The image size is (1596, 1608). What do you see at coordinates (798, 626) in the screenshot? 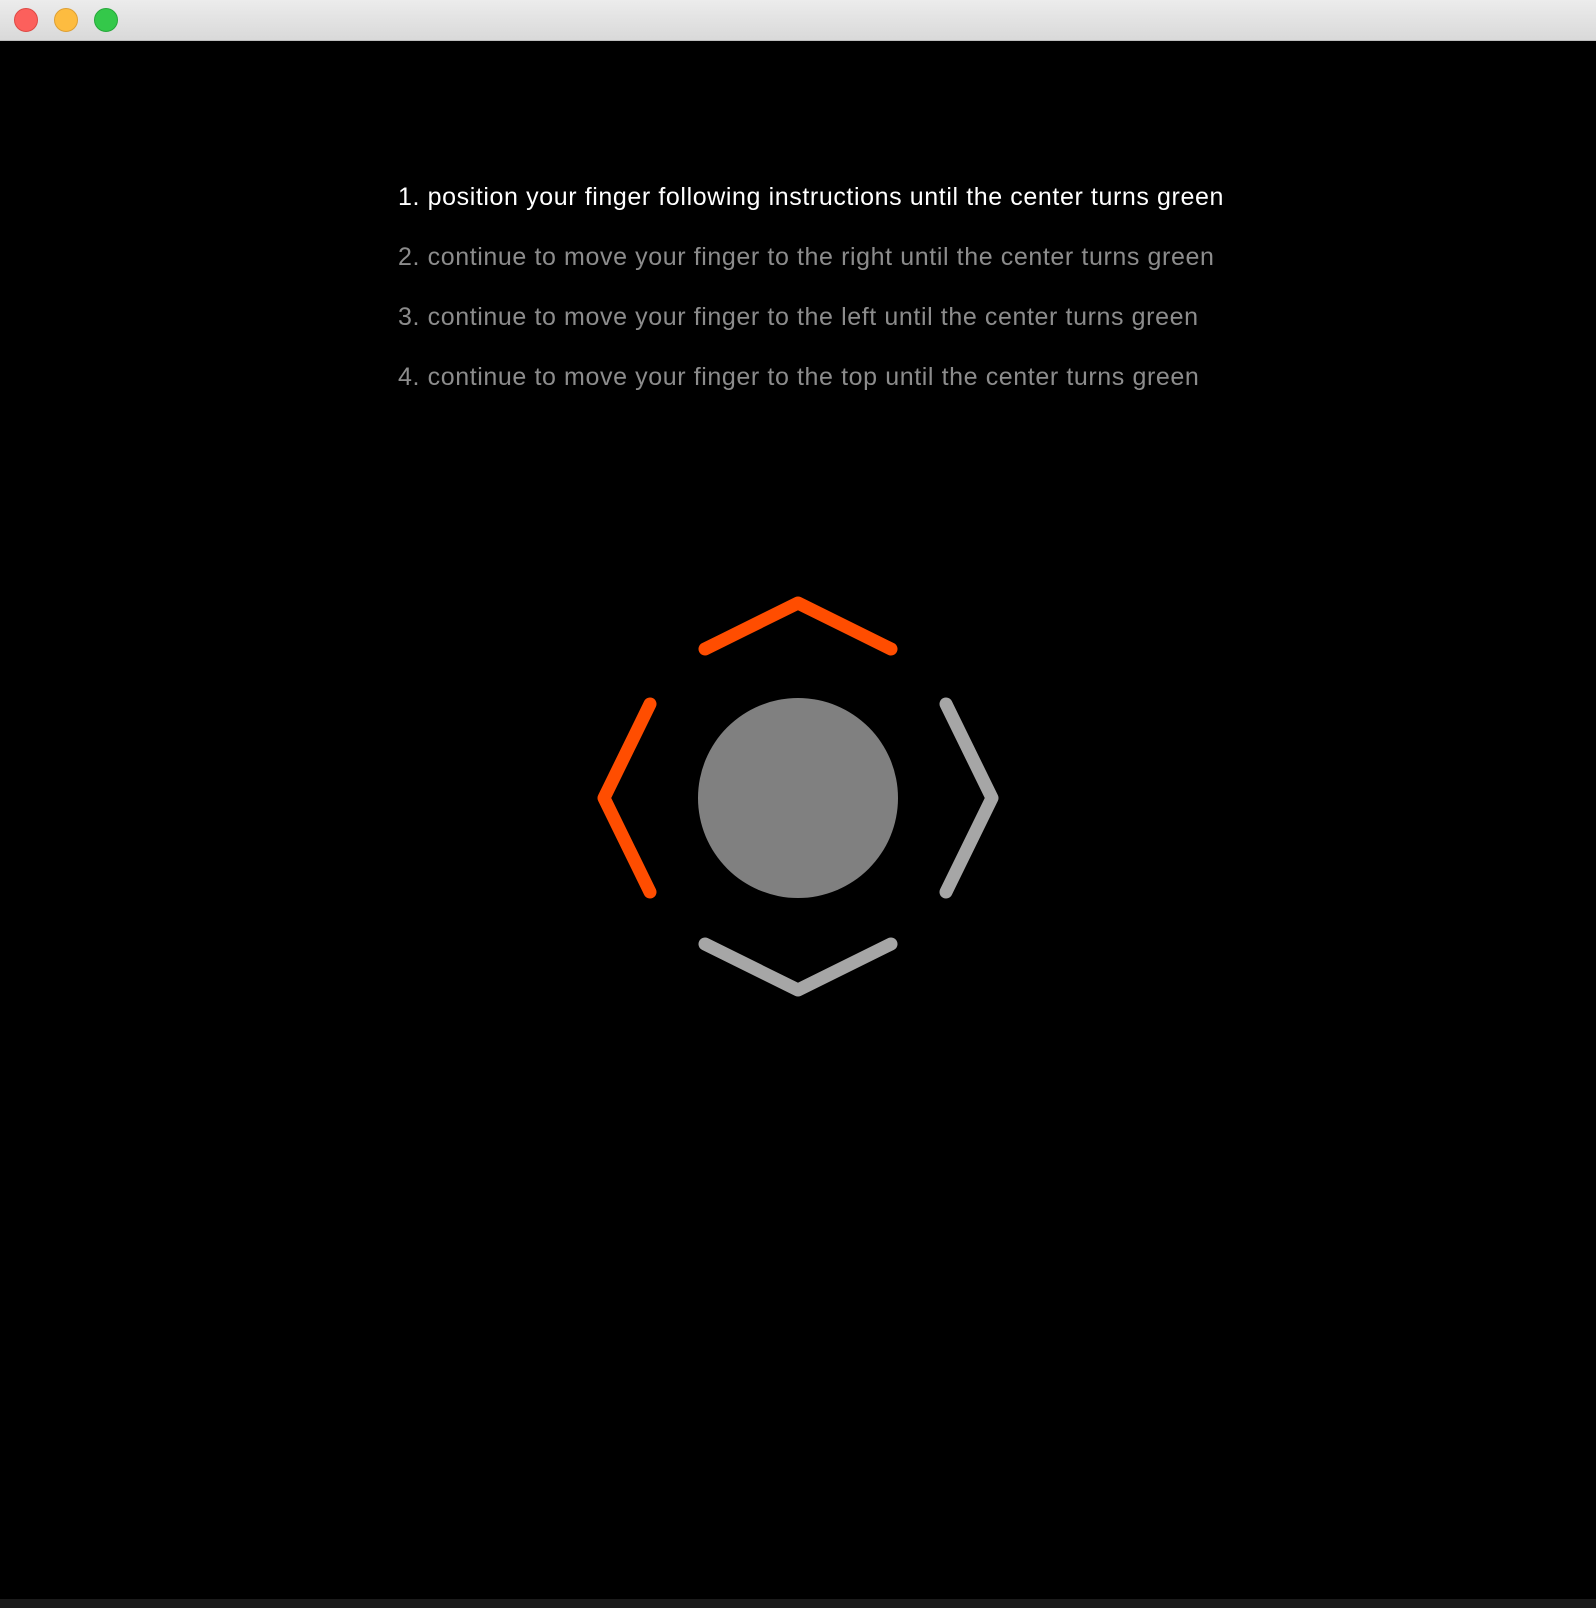
I see `chevron-up-icon` at bounding box center [798, 626].